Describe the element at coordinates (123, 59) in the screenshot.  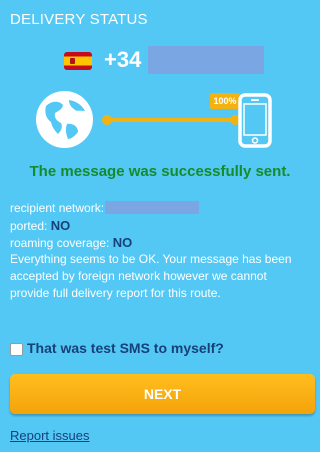
I see `country-prefix: +34` at that location.